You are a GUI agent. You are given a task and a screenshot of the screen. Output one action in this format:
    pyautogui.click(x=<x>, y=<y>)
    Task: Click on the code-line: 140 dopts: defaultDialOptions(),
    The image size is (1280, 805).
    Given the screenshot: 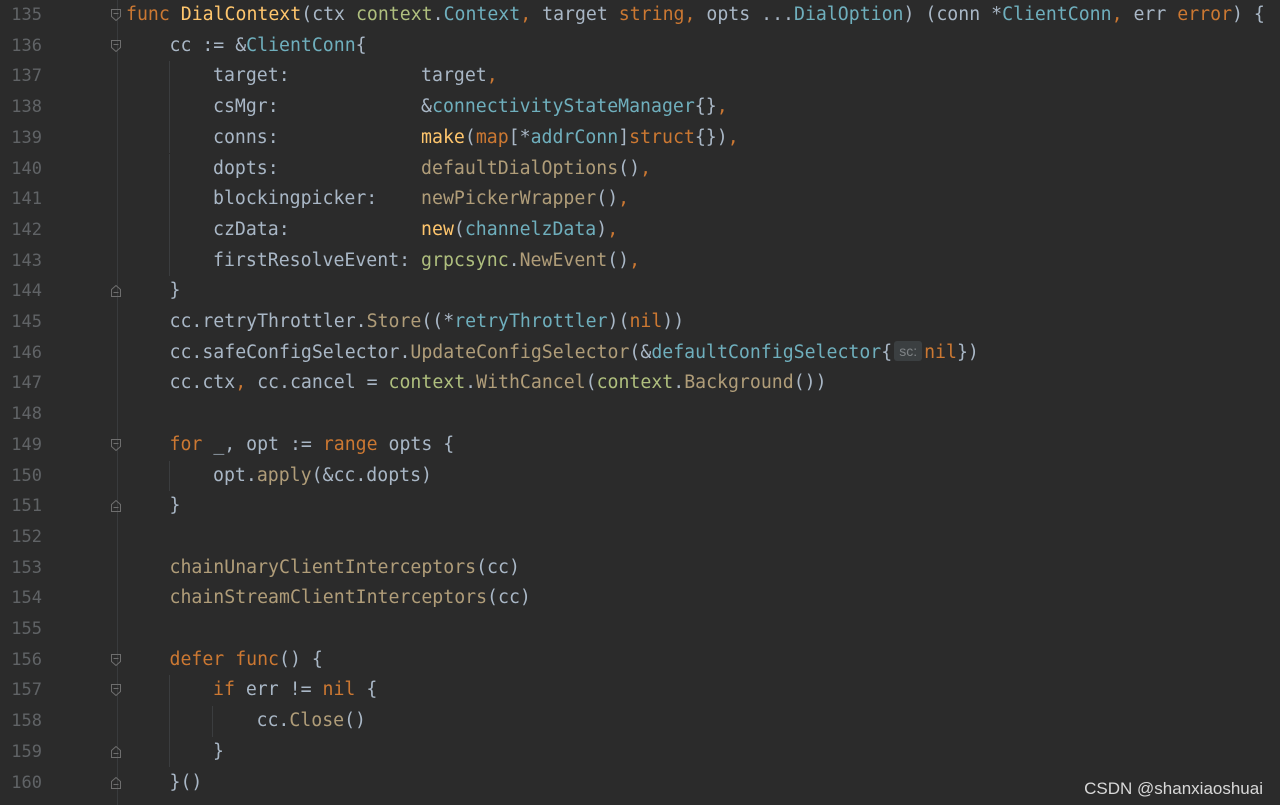 What is the action you would take?
    pyautogui.click(x=640, y=169)
    